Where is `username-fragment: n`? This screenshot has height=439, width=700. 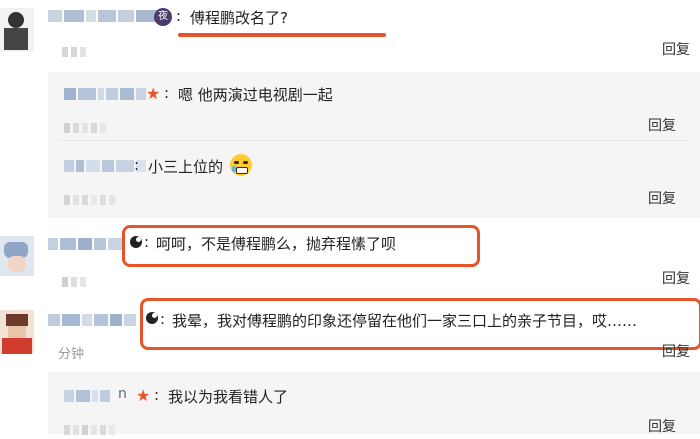
username-fragment: n is located at coordinates (122, 394).